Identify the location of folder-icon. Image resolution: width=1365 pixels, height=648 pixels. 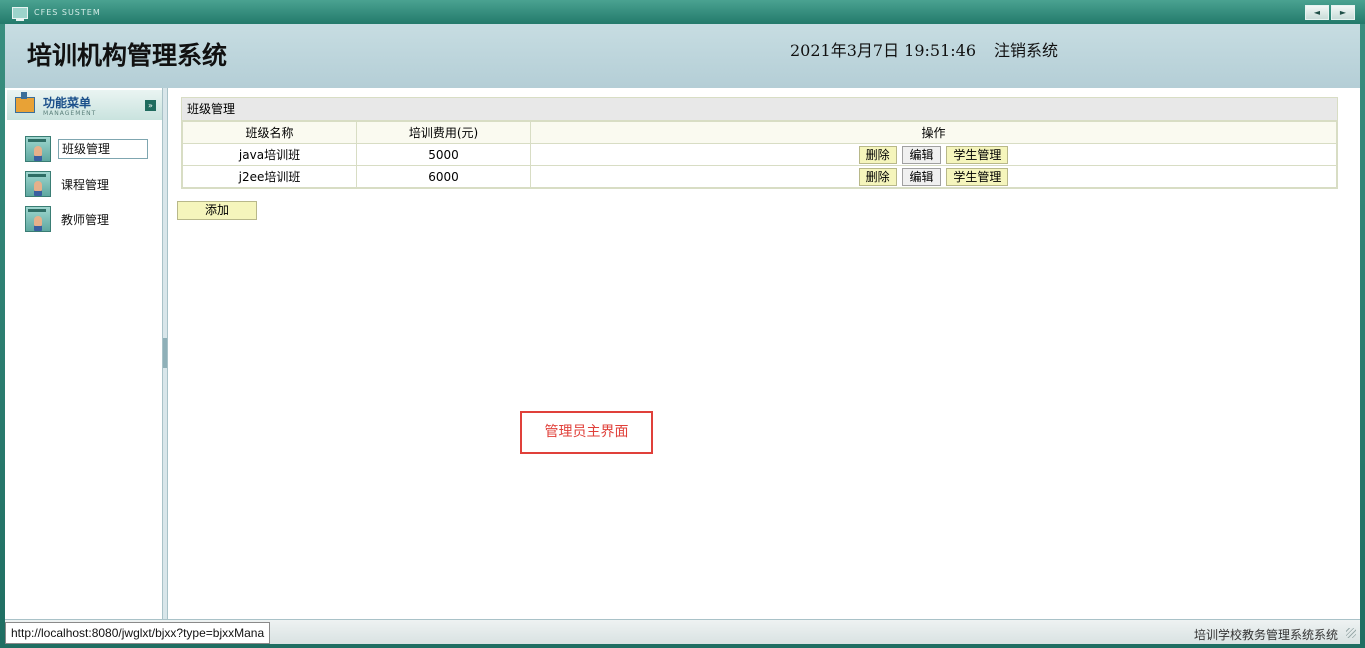
(25, 102).